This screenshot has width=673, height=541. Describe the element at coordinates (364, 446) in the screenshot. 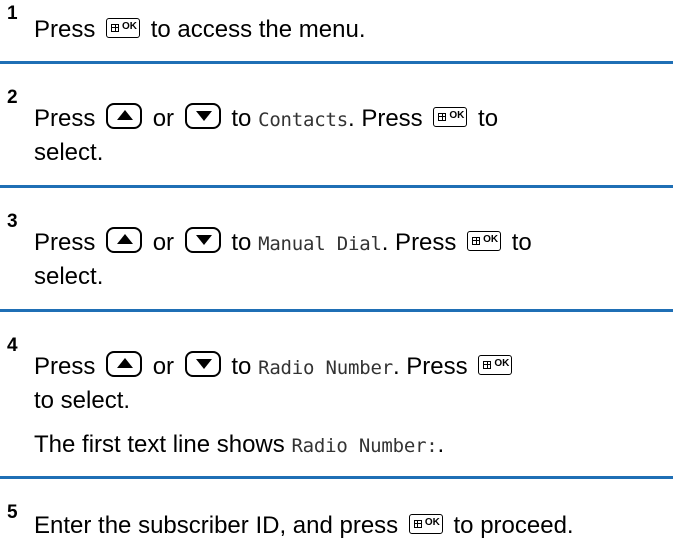

I see `display-text: Radio Number:` at that location.